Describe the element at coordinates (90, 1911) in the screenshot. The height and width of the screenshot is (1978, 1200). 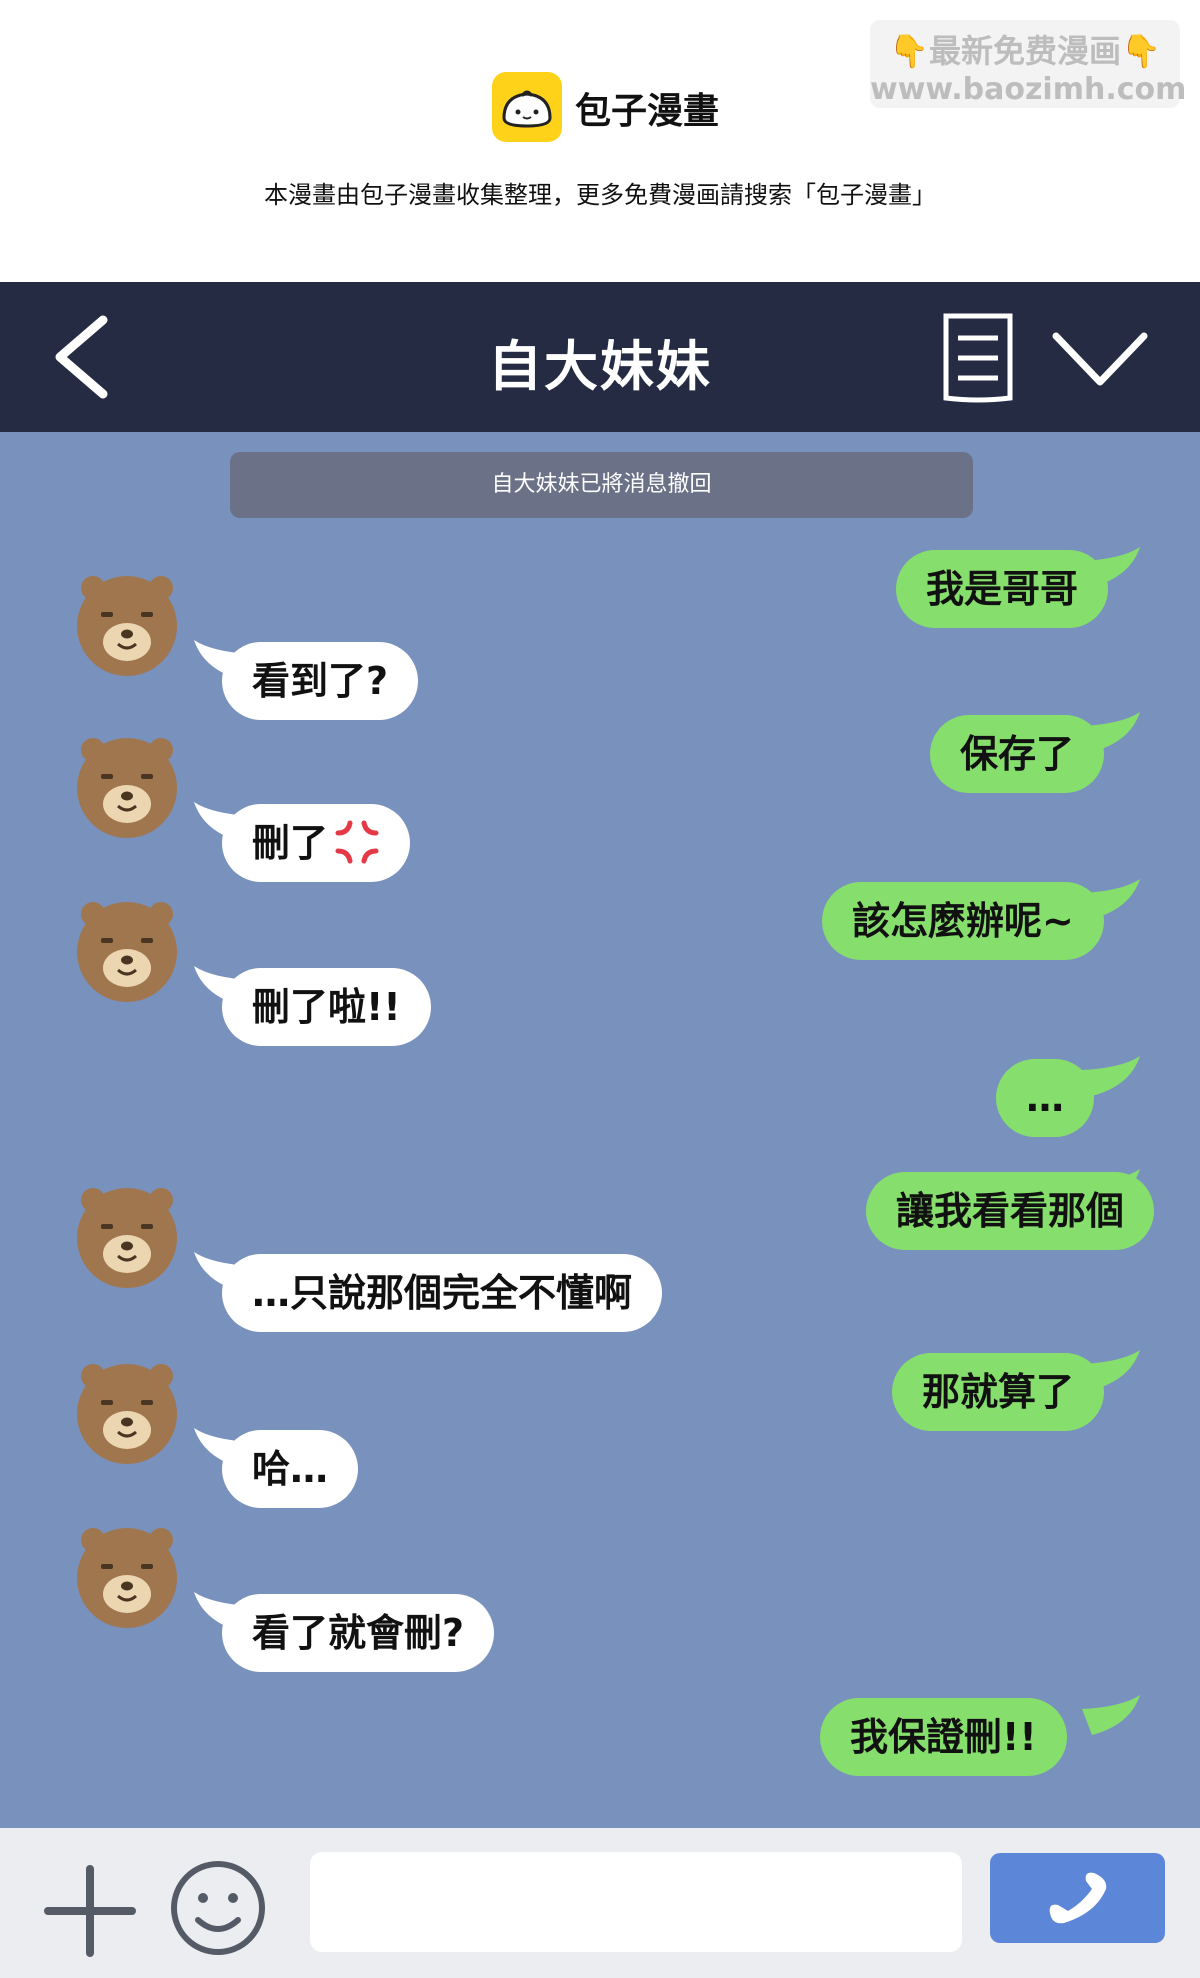
I see `plus-icon` at that location.